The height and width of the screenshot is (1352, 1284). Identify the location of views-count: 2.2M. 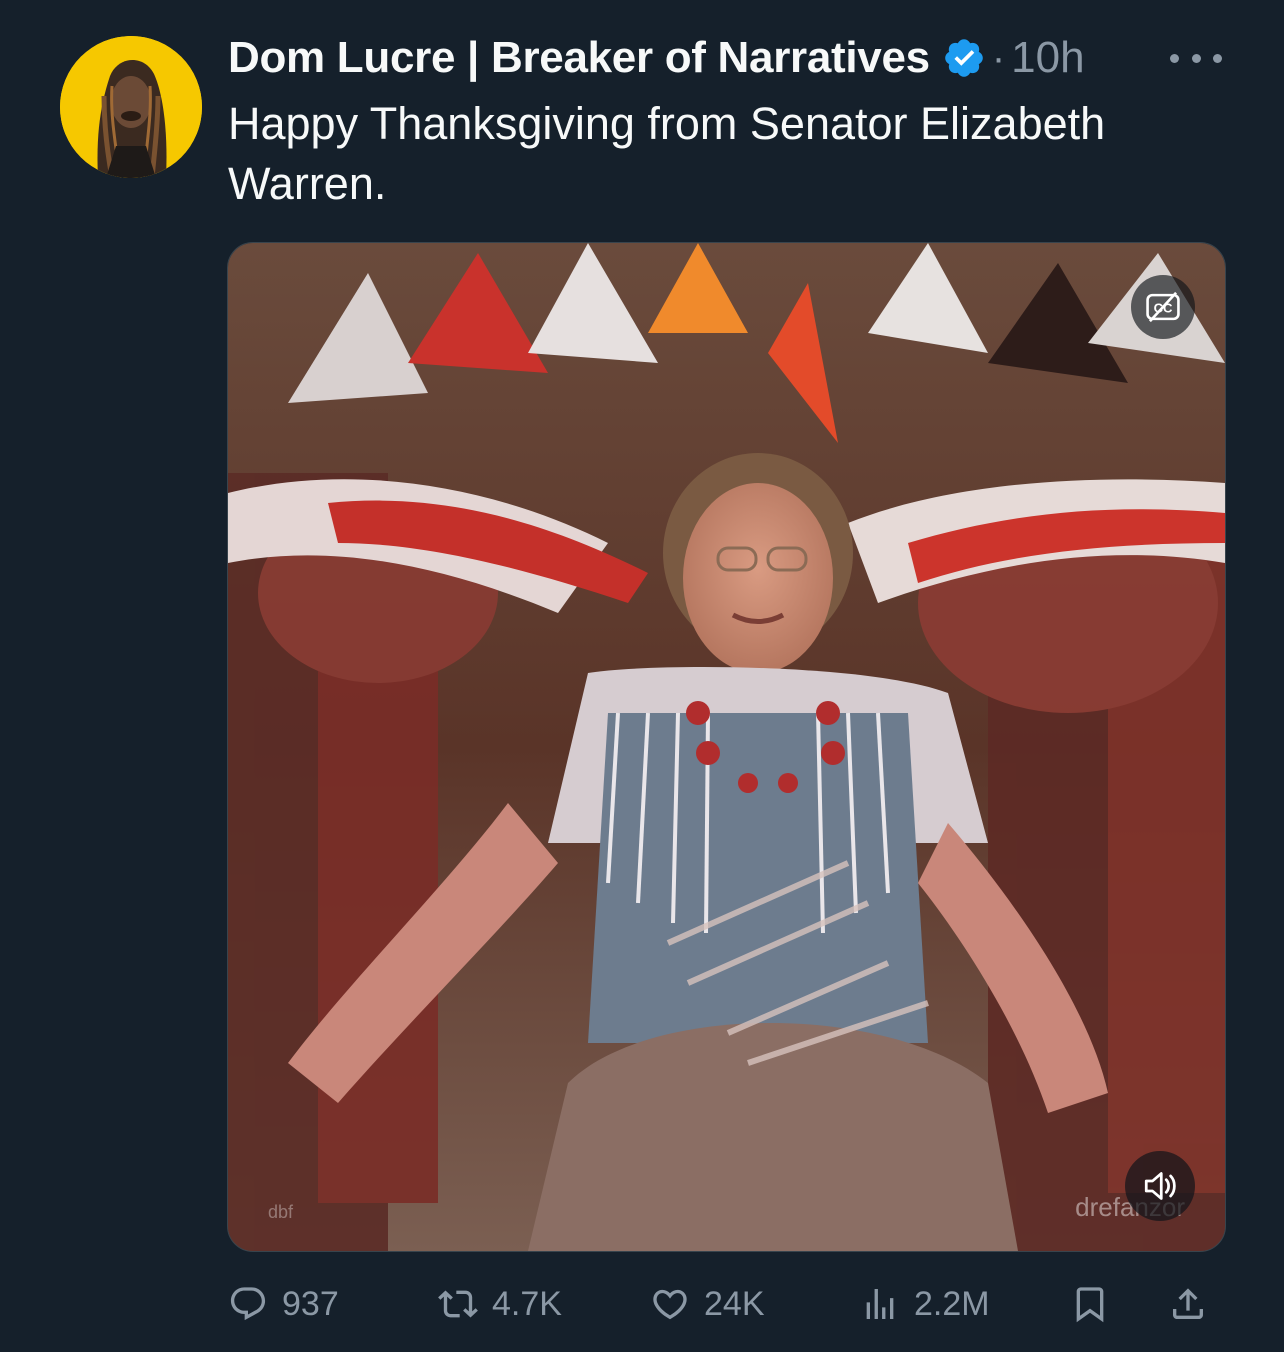
(952, 1303).